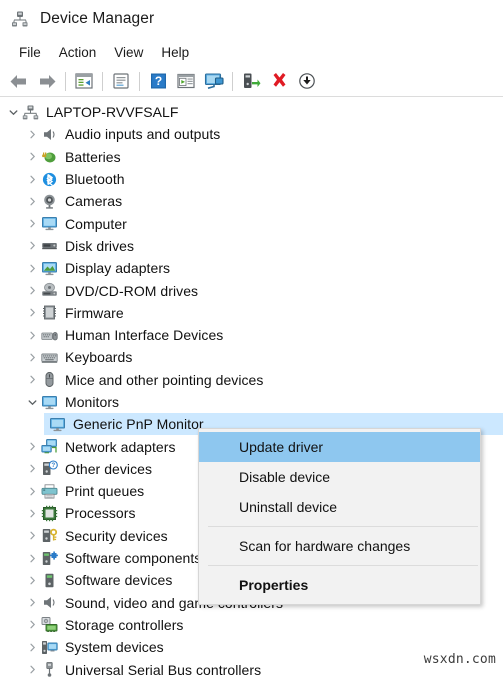  Describe the element at coordinates (251, 157) in the screenshot. I see `tree-node-batteries: Batteries` at that location.